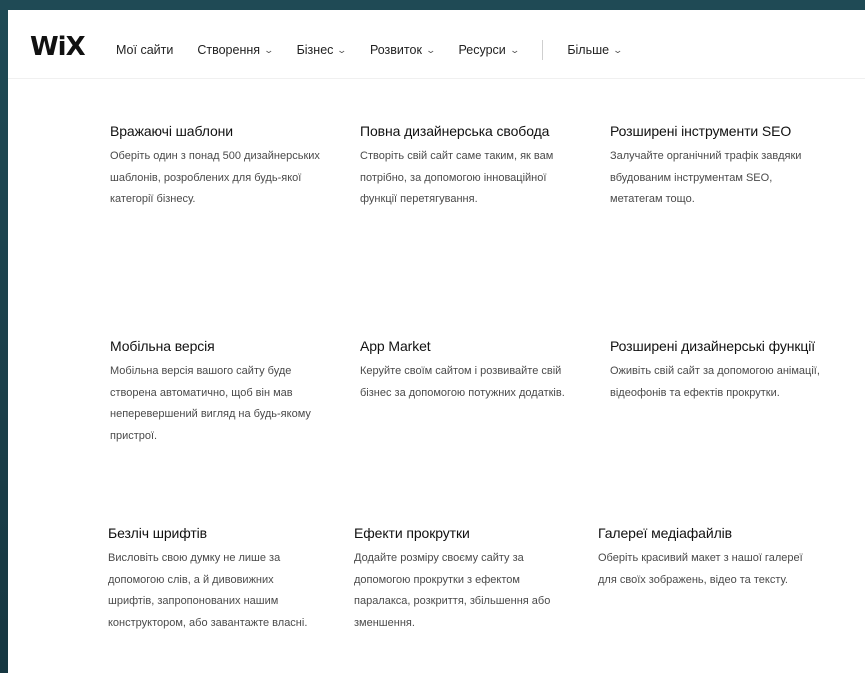 Image resolution: width=865 pixels, height=673 pixels. I want to click on nav-label: Розвиток, so click(395, 50).